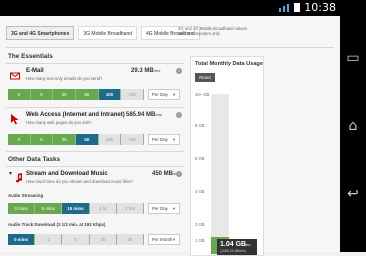 The height and width of the screenshot is (256, 366). Describe the element at coordinates (15, 118) in the screenshot. I see `cursor-icon` at that location.